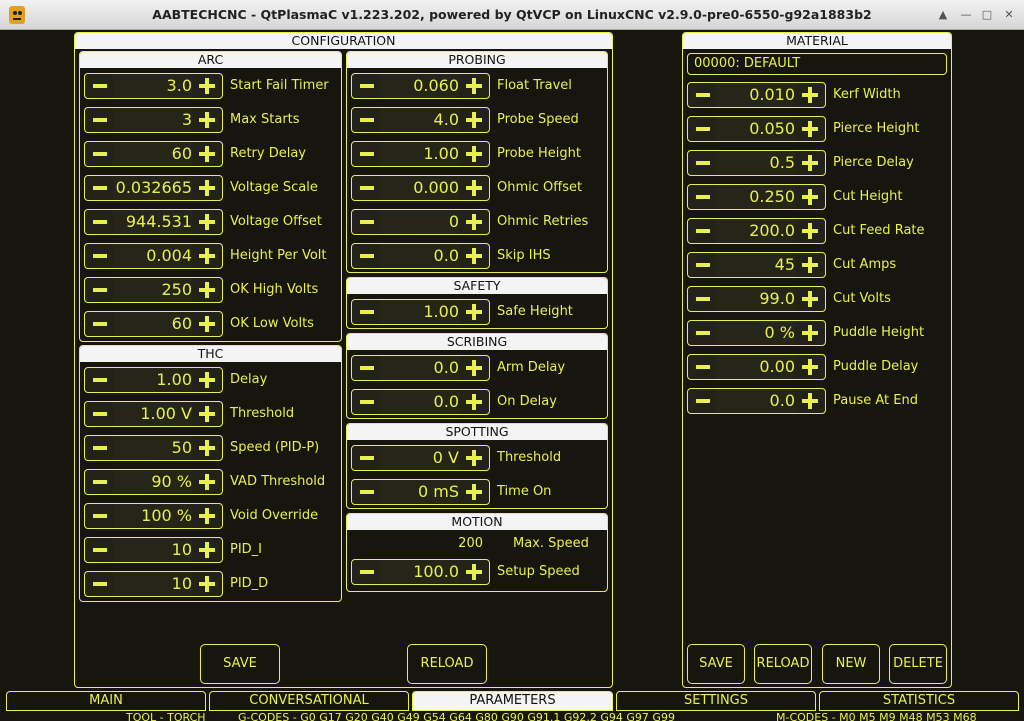 This screenshot has width=1024, height=721. I want to click on spinbox-value: 90 %, so click(152, 482).